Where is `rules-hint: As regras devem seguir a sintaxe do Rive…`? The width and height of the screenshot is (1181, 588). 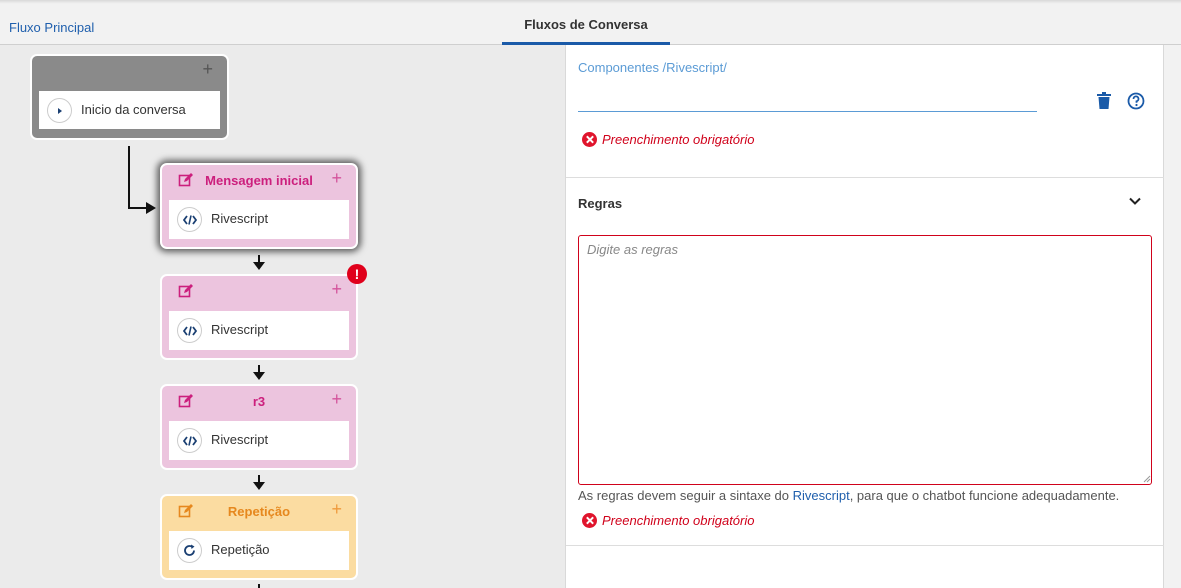 rules-hint: As regras devem seguir a sintaxe do Rive… is located at coordinates (848, 495).